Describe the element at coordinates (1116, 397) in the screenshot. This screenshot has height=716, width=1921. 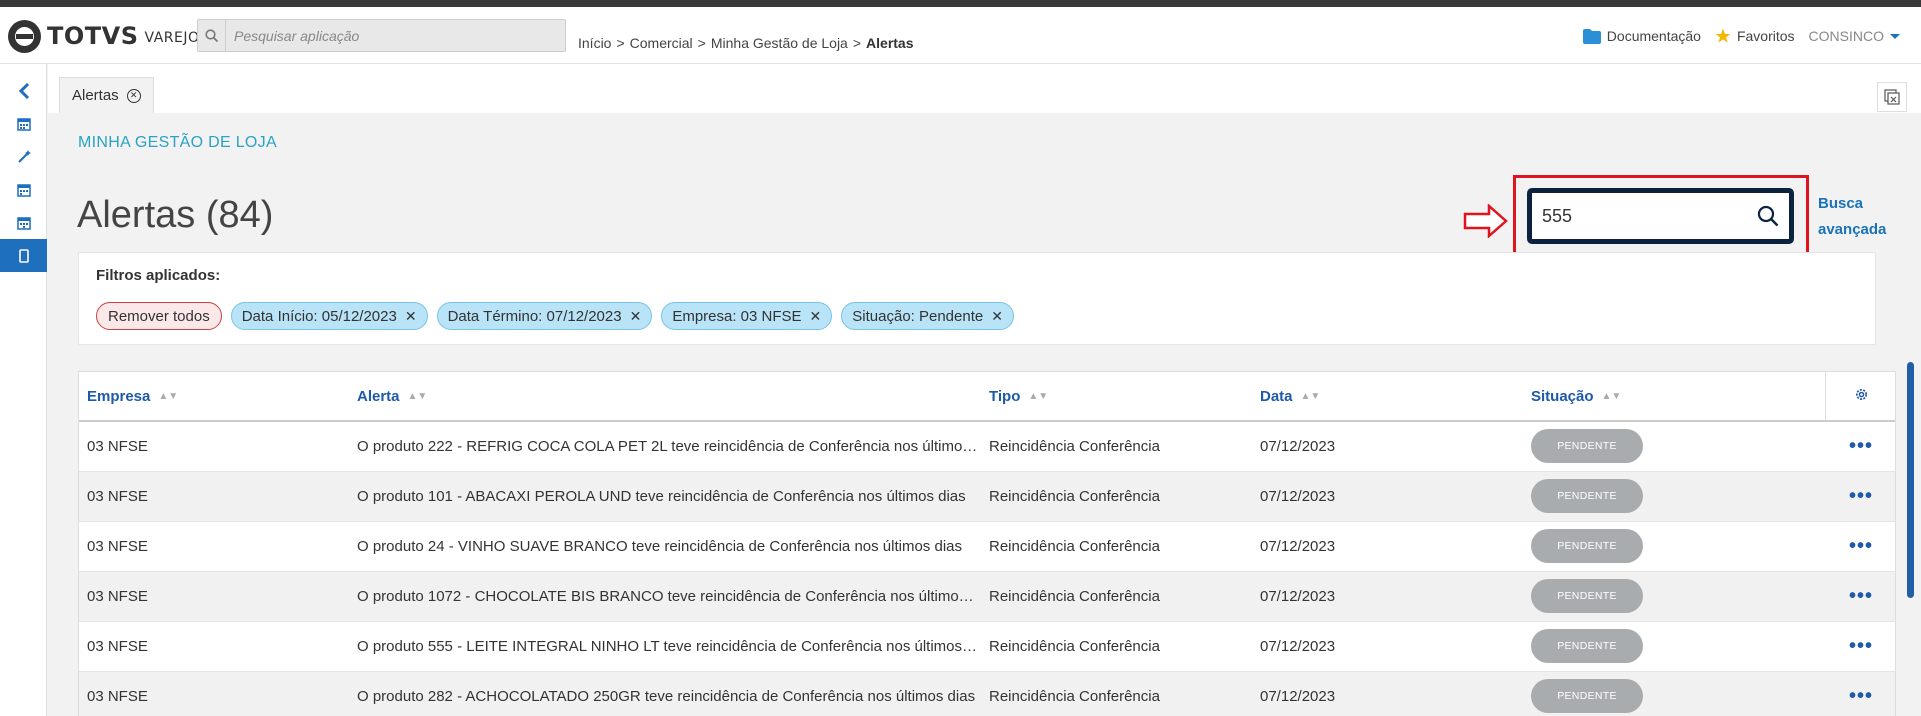
I see `column-header-tipo: Tipo ▲▼` at that location.